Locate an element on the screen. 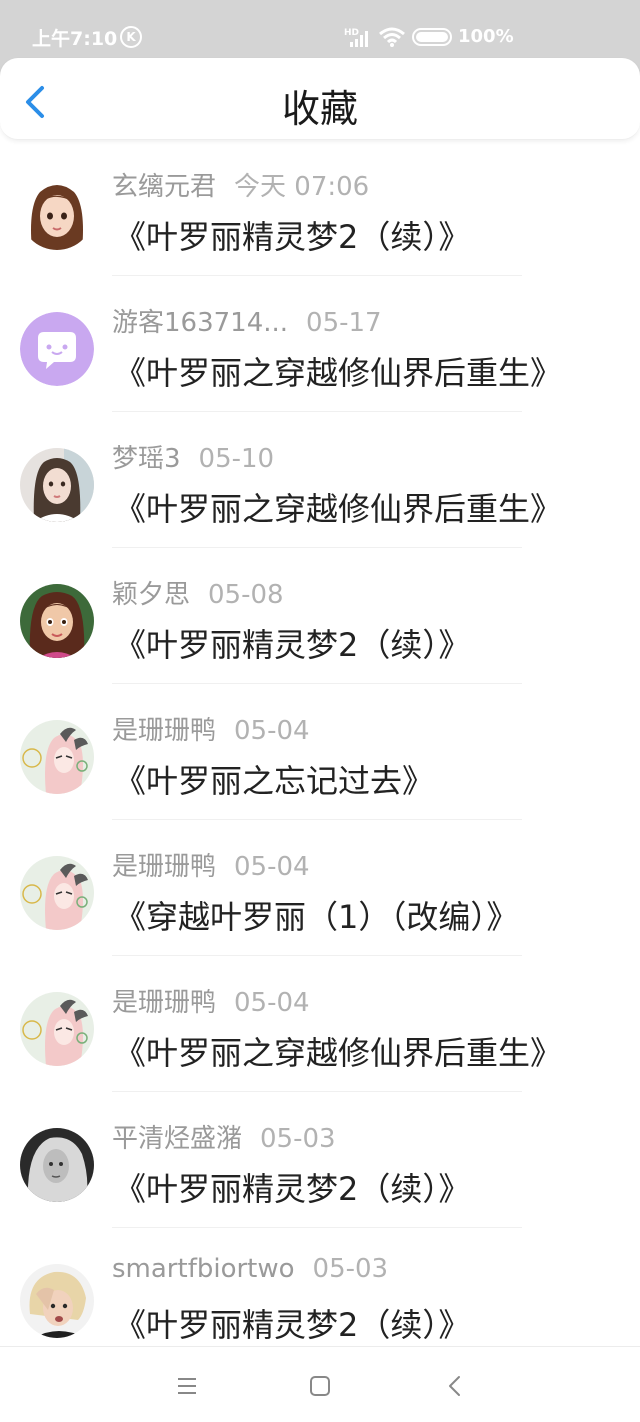  item-date: 05-10 is located at coordinates (236, 459).